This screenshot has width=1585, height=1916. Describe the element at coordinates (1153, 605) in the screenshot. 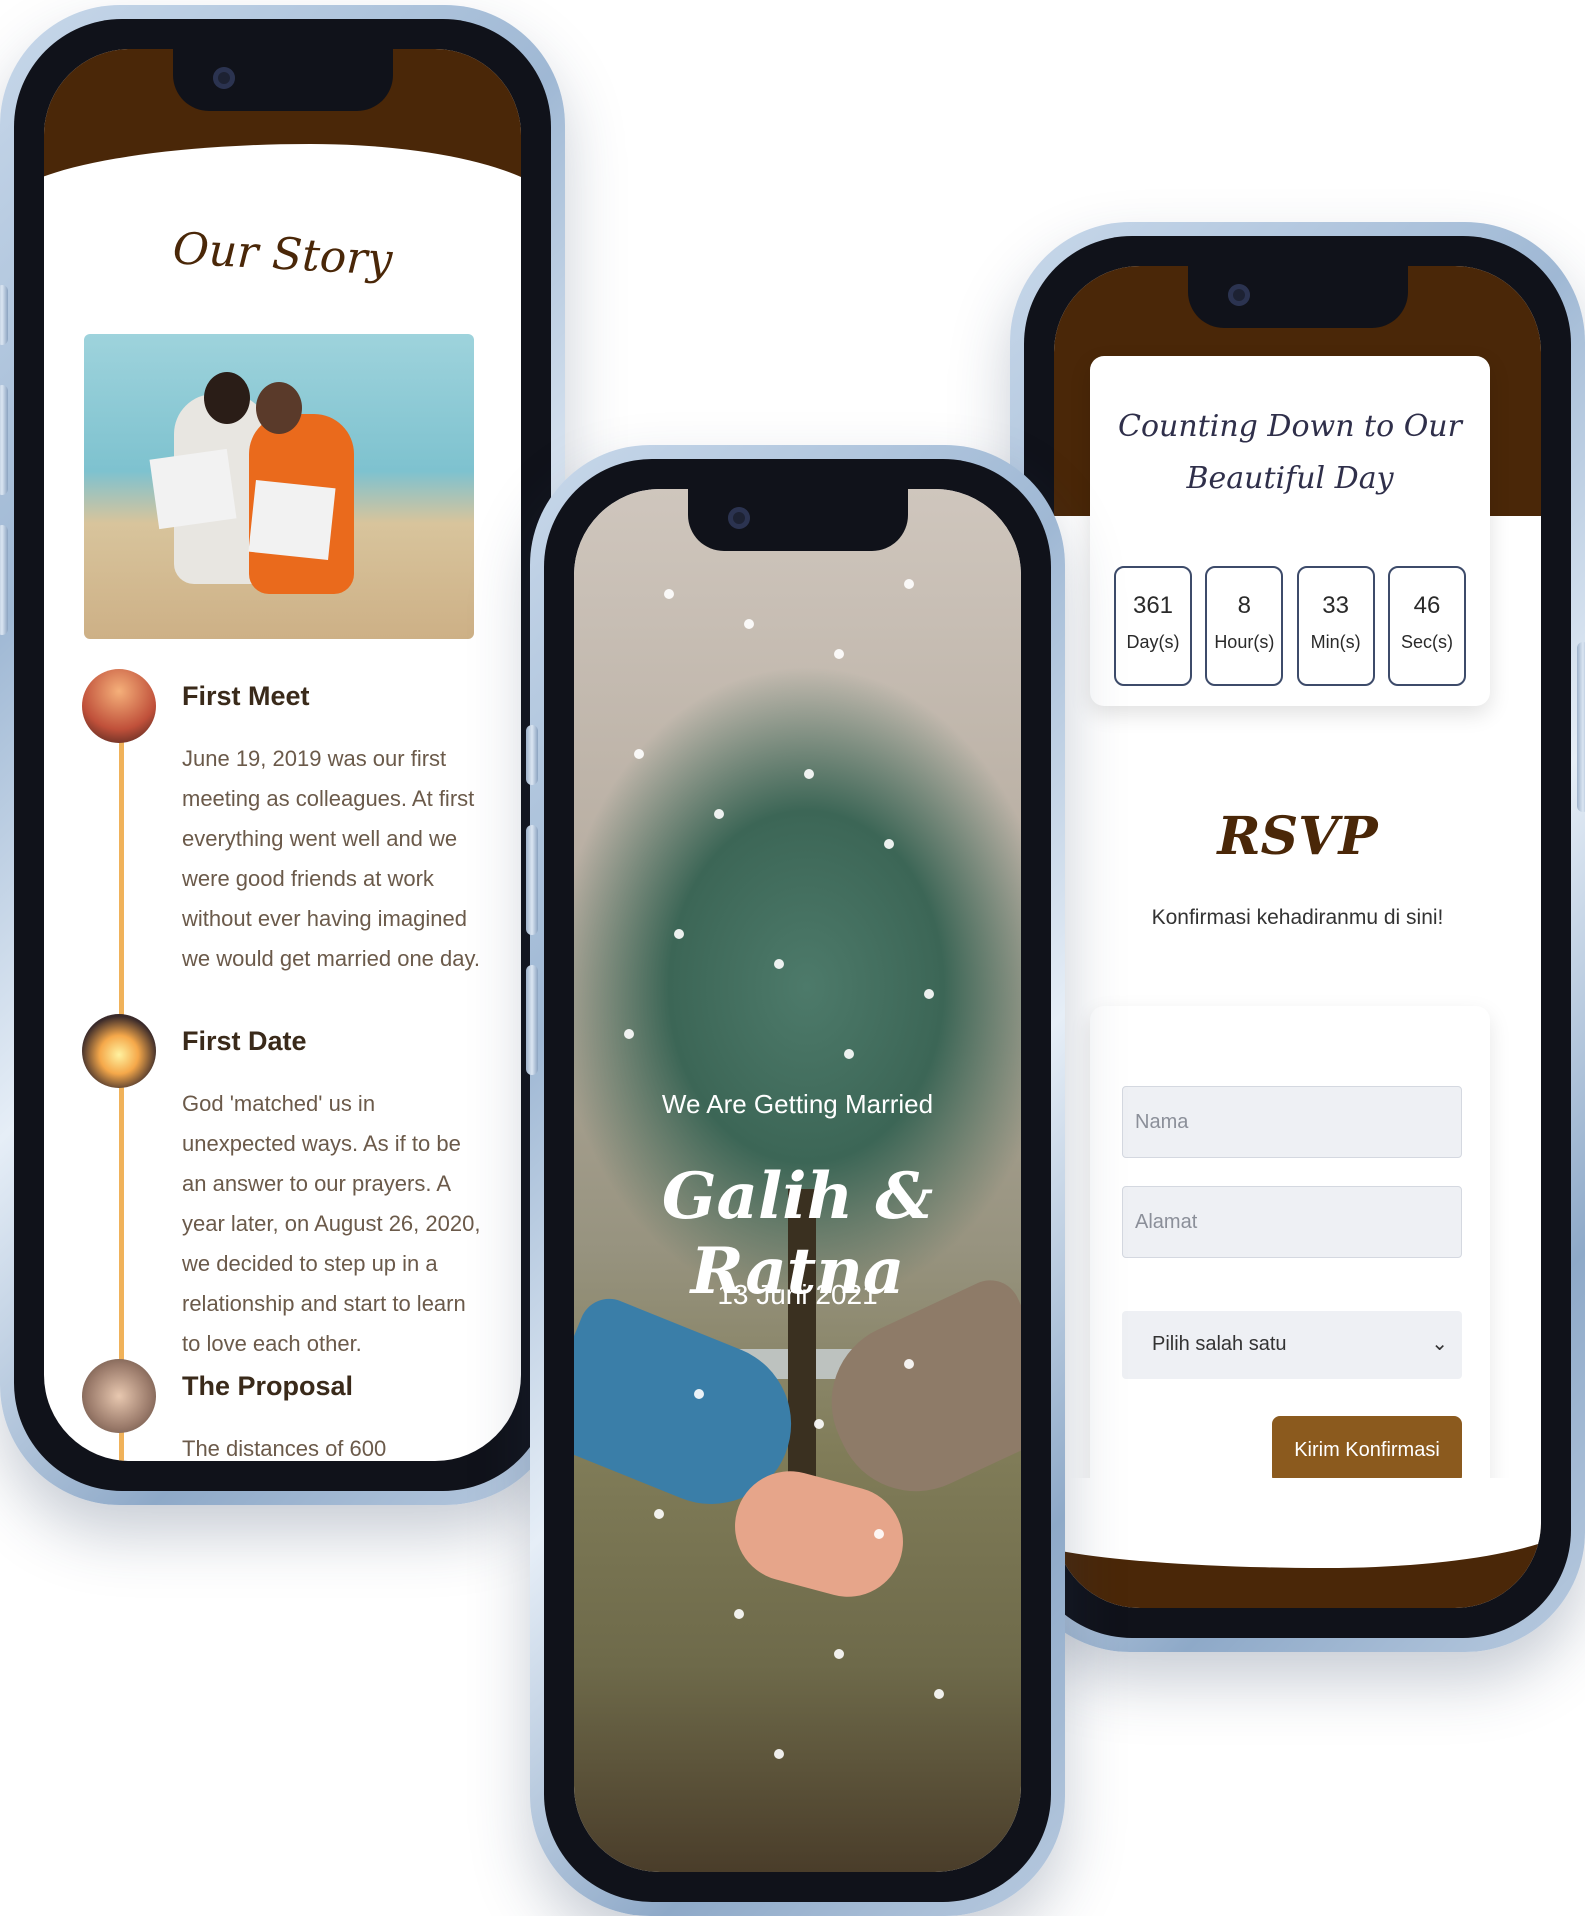

I see `countdown-value: 361` at that location.